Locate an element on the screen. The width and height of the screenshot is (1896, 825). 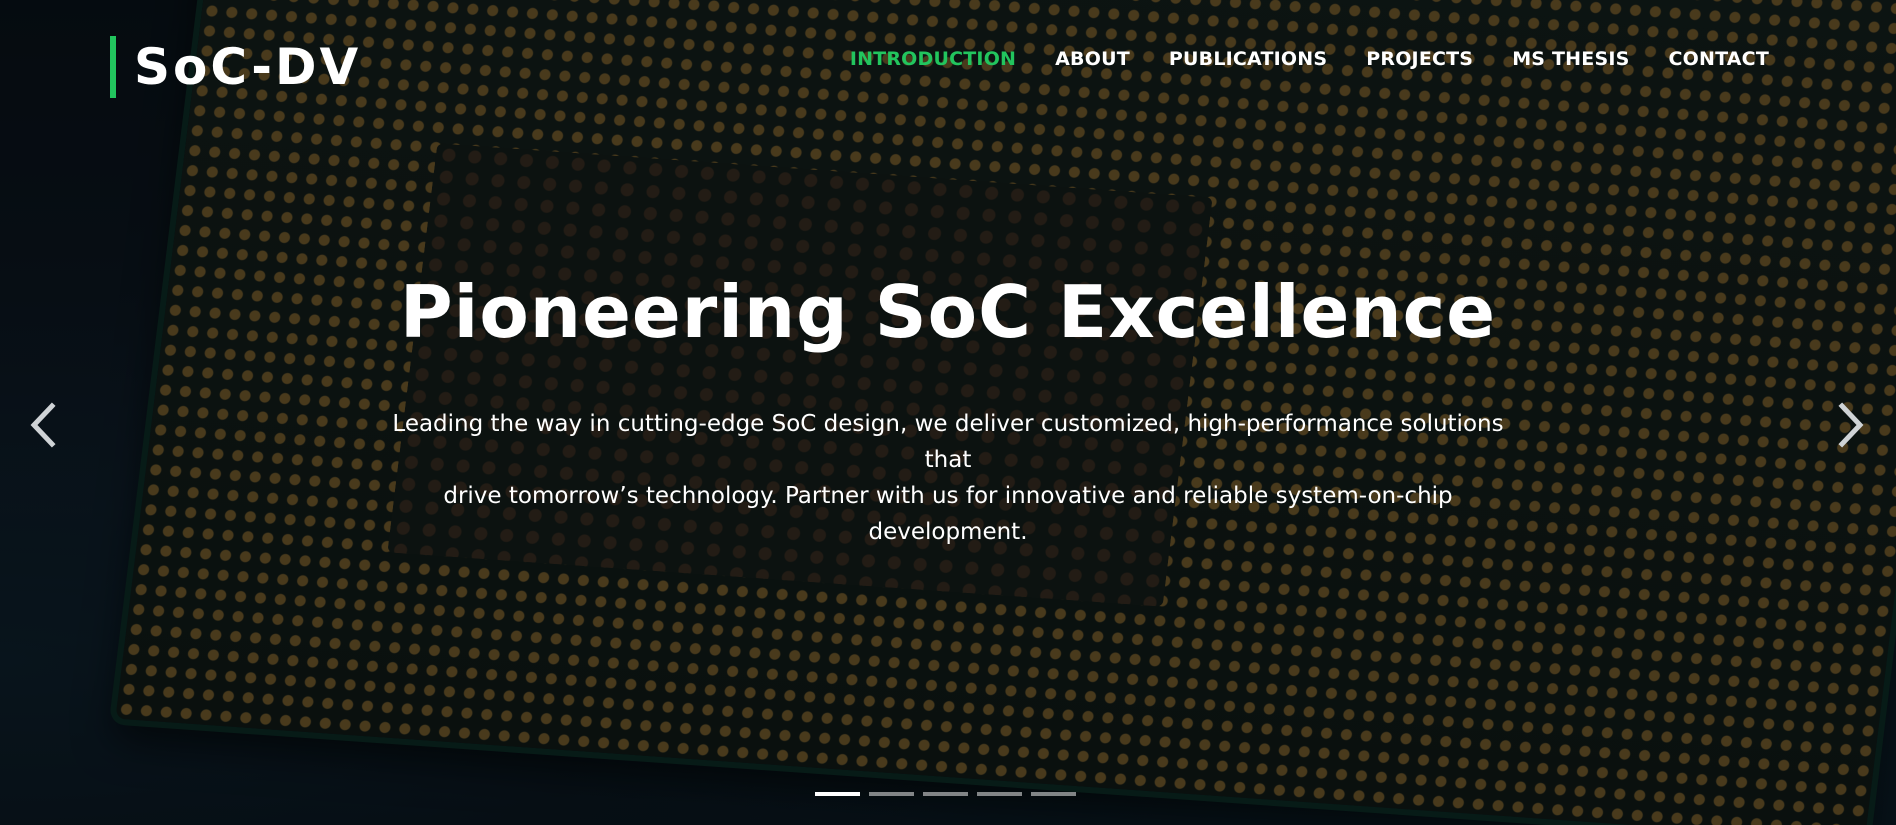
carousel-indicators is located at coordinates (945, 794).